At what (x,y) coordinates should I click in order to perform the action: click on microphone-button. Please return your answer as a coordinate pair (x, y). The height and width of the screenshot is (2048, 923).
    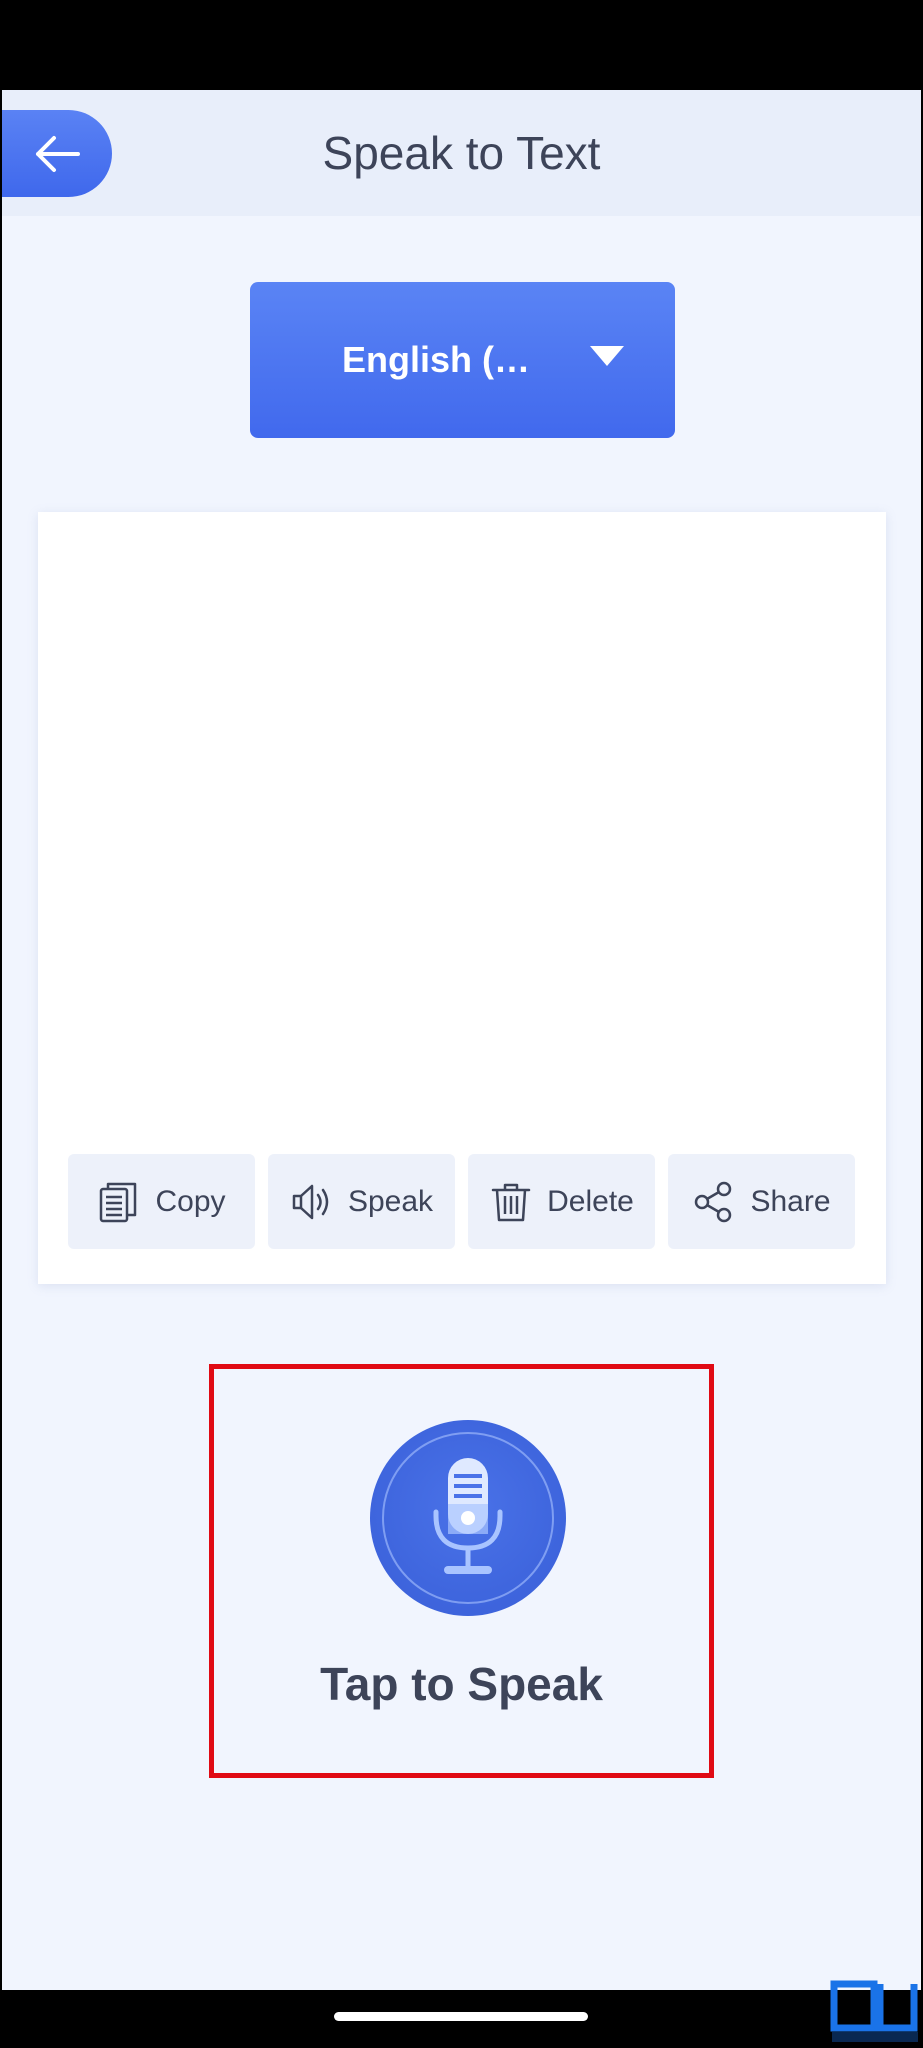
    Looking at the image, I should click on (468, 1518).